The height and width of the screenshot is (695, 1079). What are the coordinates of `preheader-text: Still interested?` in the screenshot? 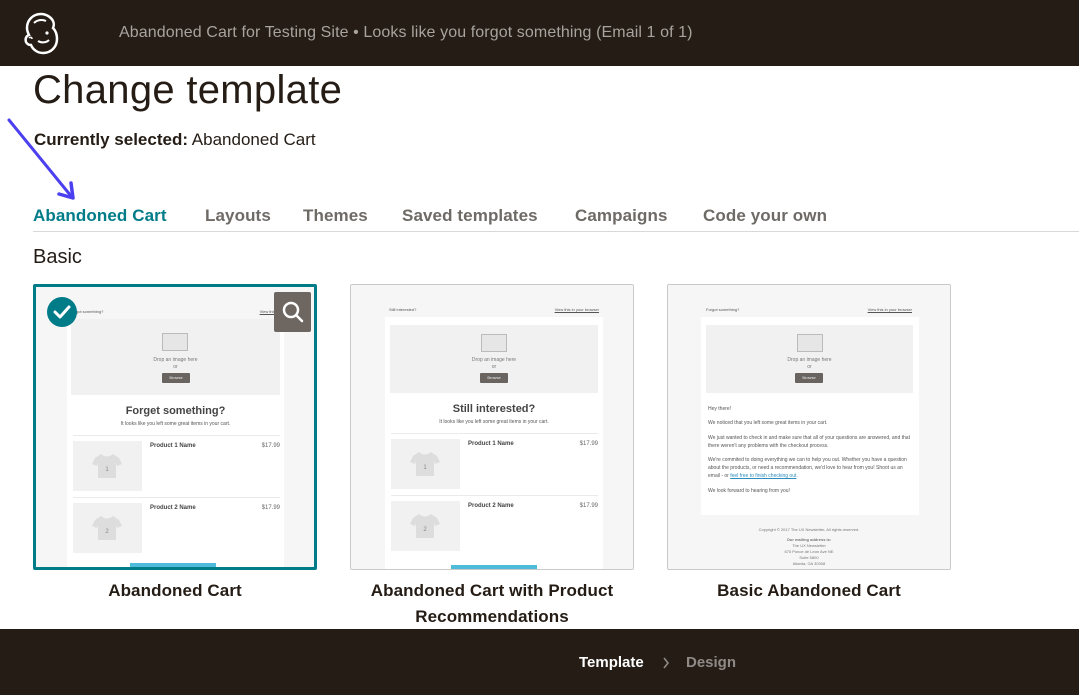 It's located at (403, 309).